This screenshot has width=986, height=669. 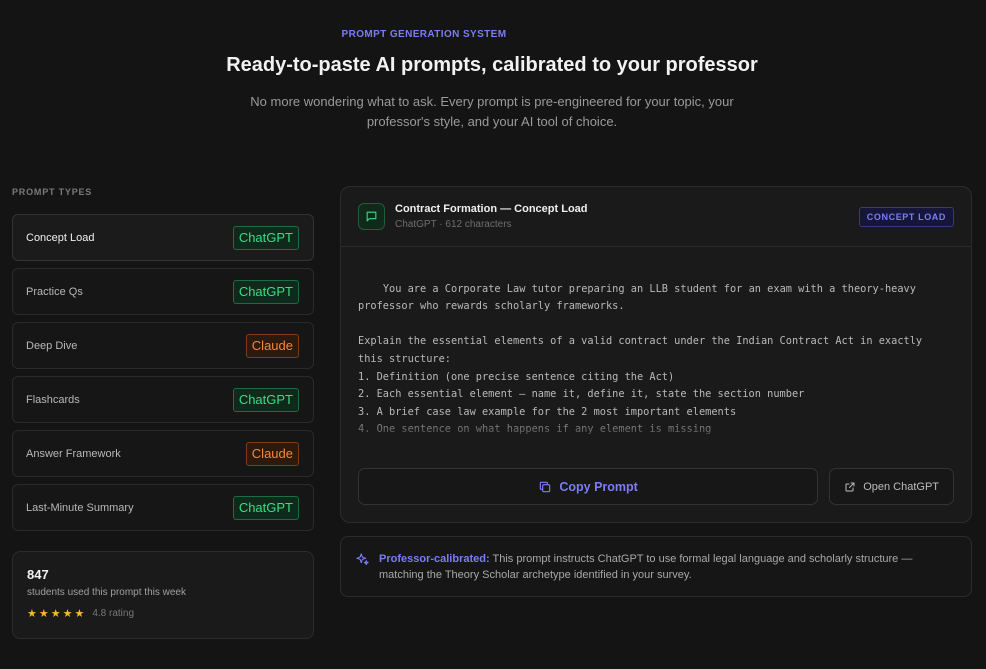 What do you see at coordinates (362, 559) in the screenshot?
I see `sparkle-icon` at bounding box center [362, 559].